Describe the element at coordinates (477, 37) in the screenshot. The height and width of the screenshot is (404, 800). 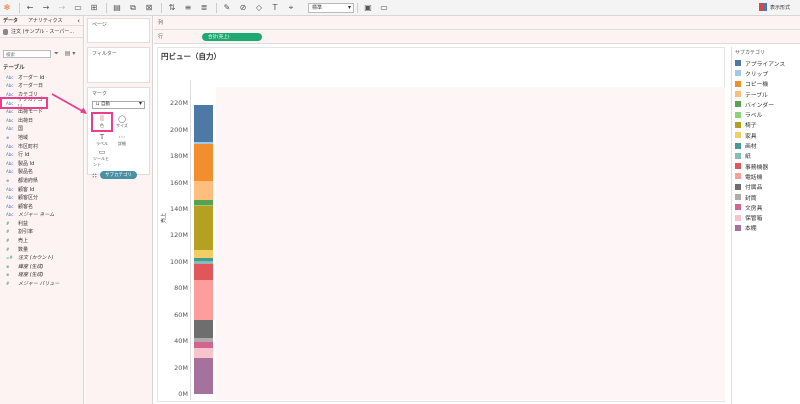
I see `rows-shelf: 行 合計(売上)` at that location.